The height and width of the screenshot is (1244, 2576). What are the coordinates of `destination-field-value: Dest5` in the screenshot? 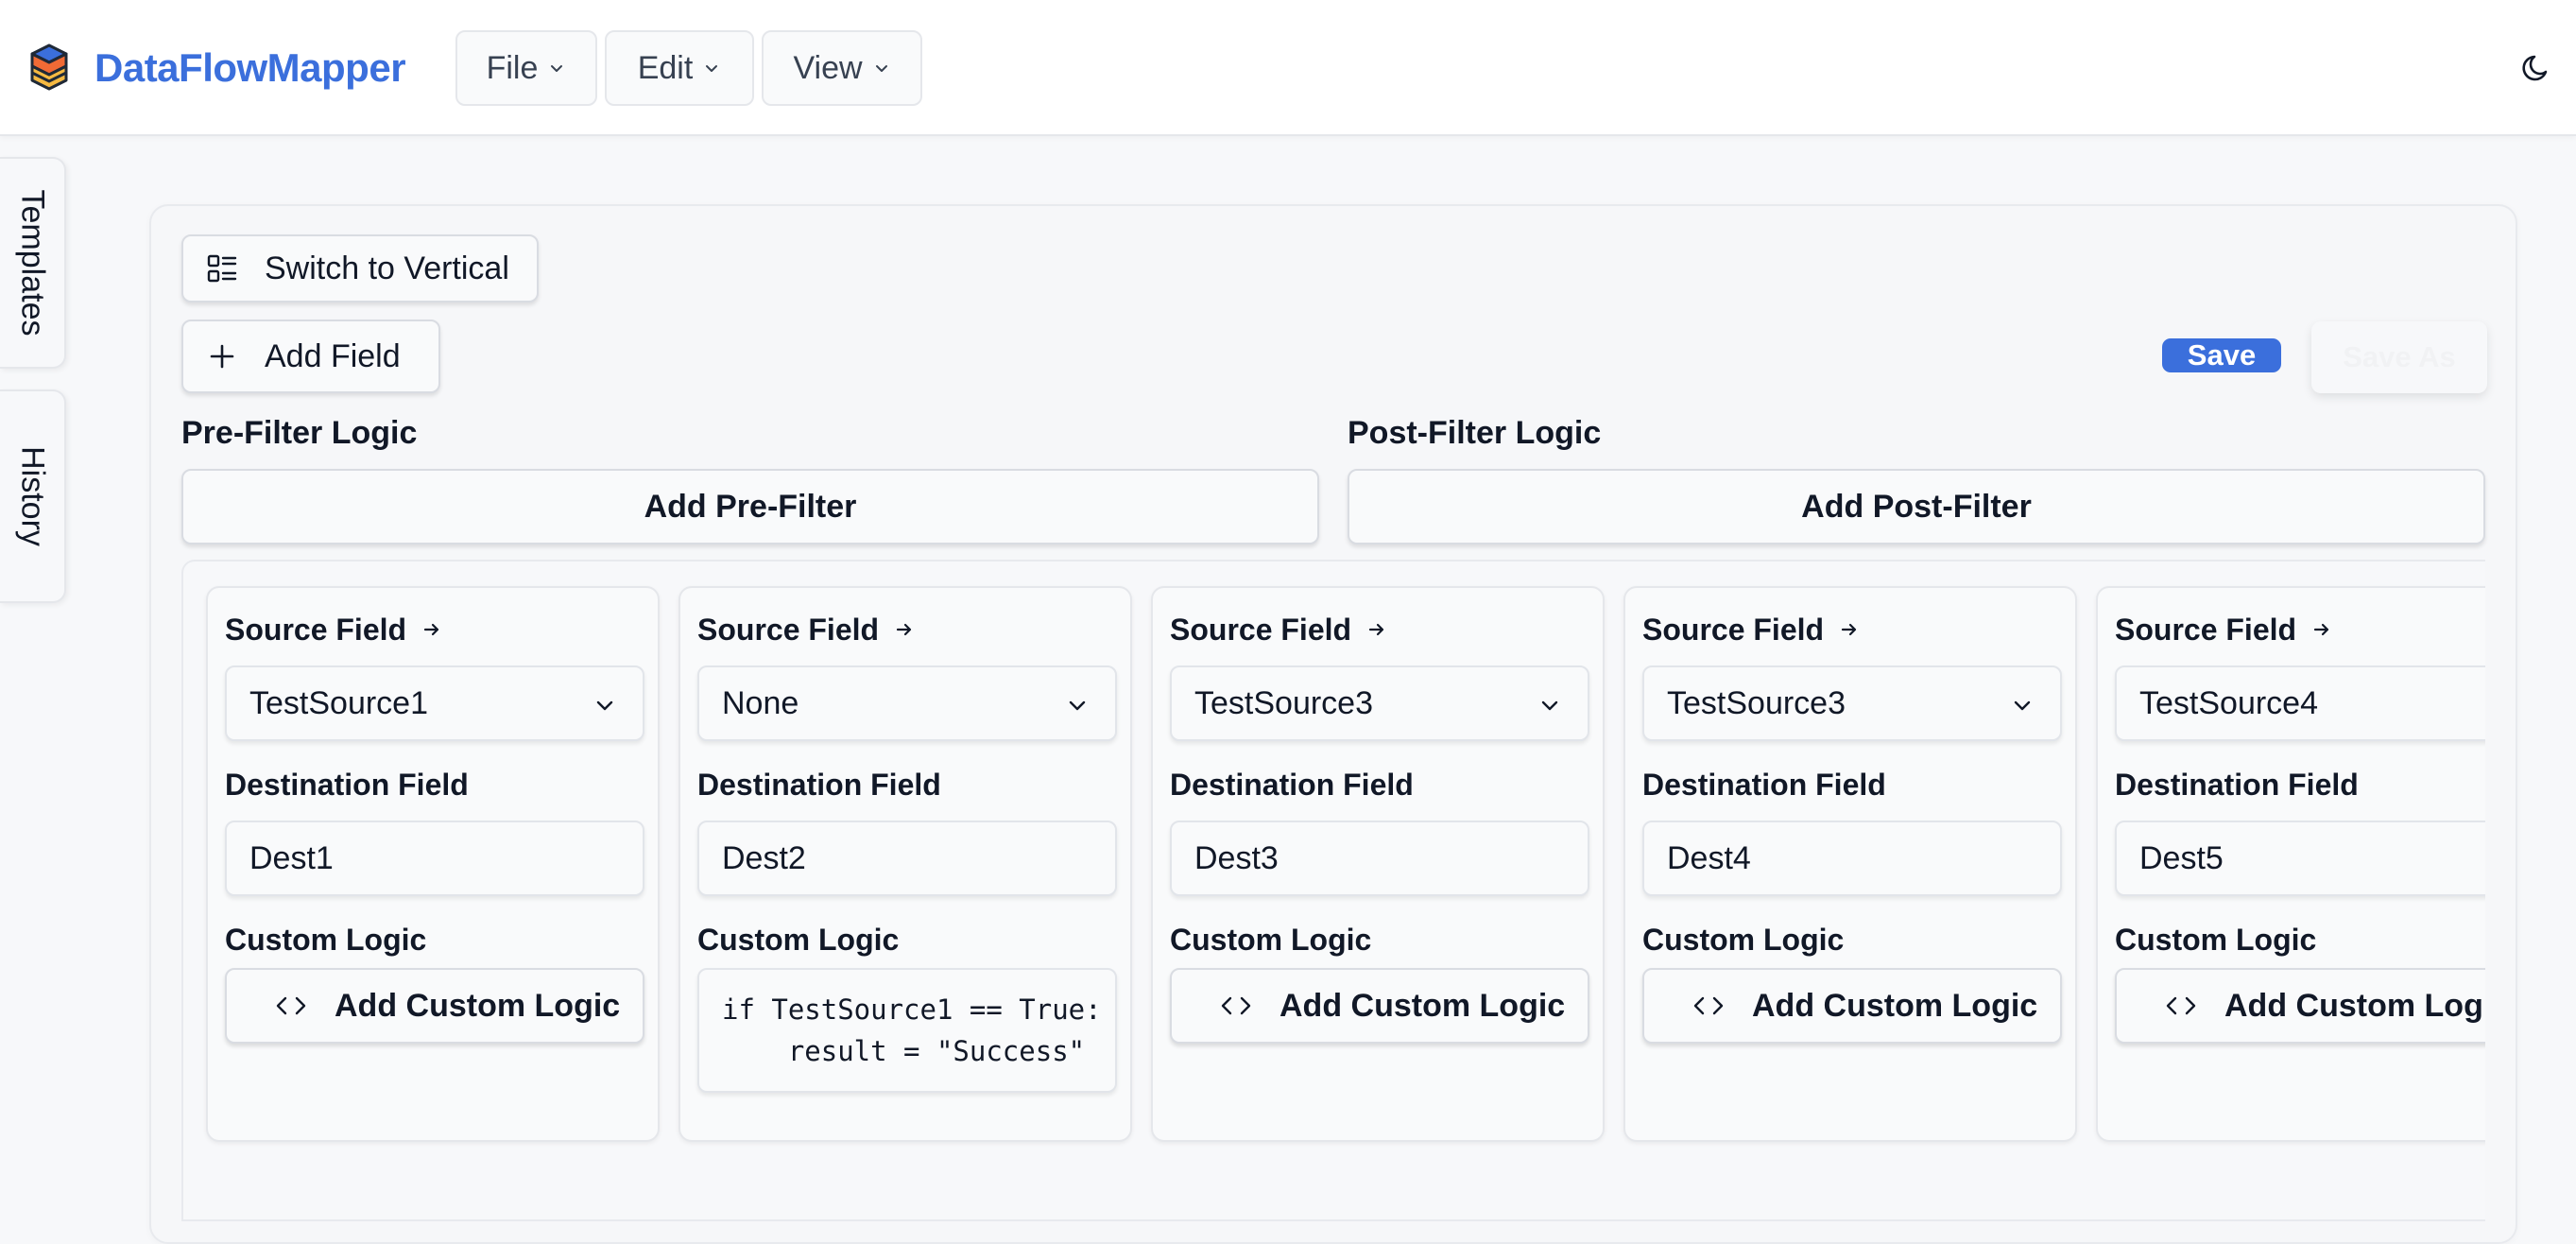 It's located at (2181, 858).